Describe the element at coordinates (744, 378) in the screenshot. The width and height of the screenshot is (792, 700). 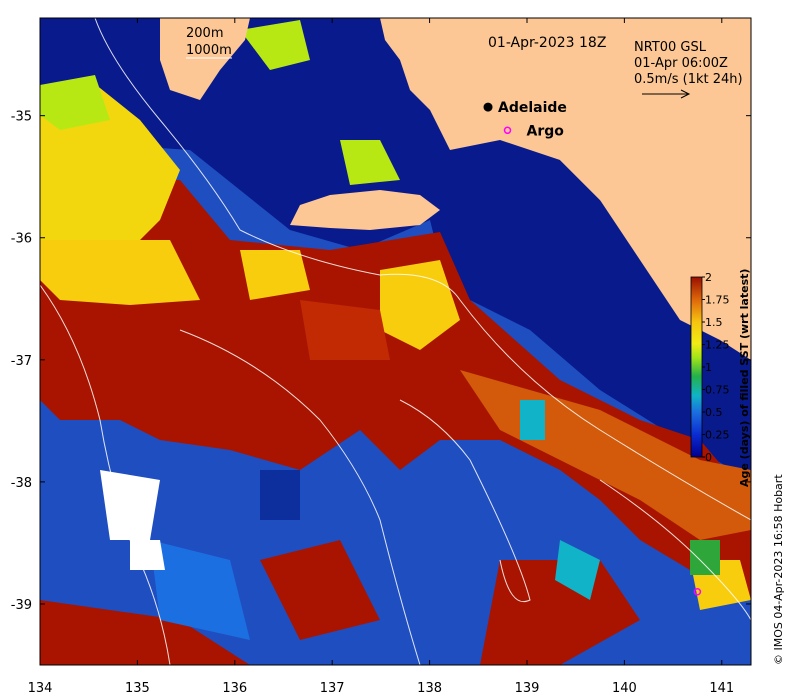
I see `colorbar-title: Age (days) of filled SST (wrt latest)` at that location.